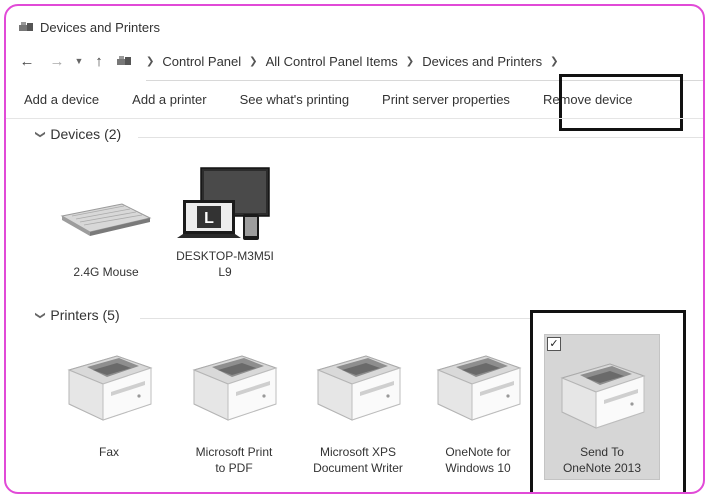 The image size is (710, 498). What do you see at coordinates (124, 60) in the screenshot?
I see `control-panel-icon` at bounding box center [124, 60].